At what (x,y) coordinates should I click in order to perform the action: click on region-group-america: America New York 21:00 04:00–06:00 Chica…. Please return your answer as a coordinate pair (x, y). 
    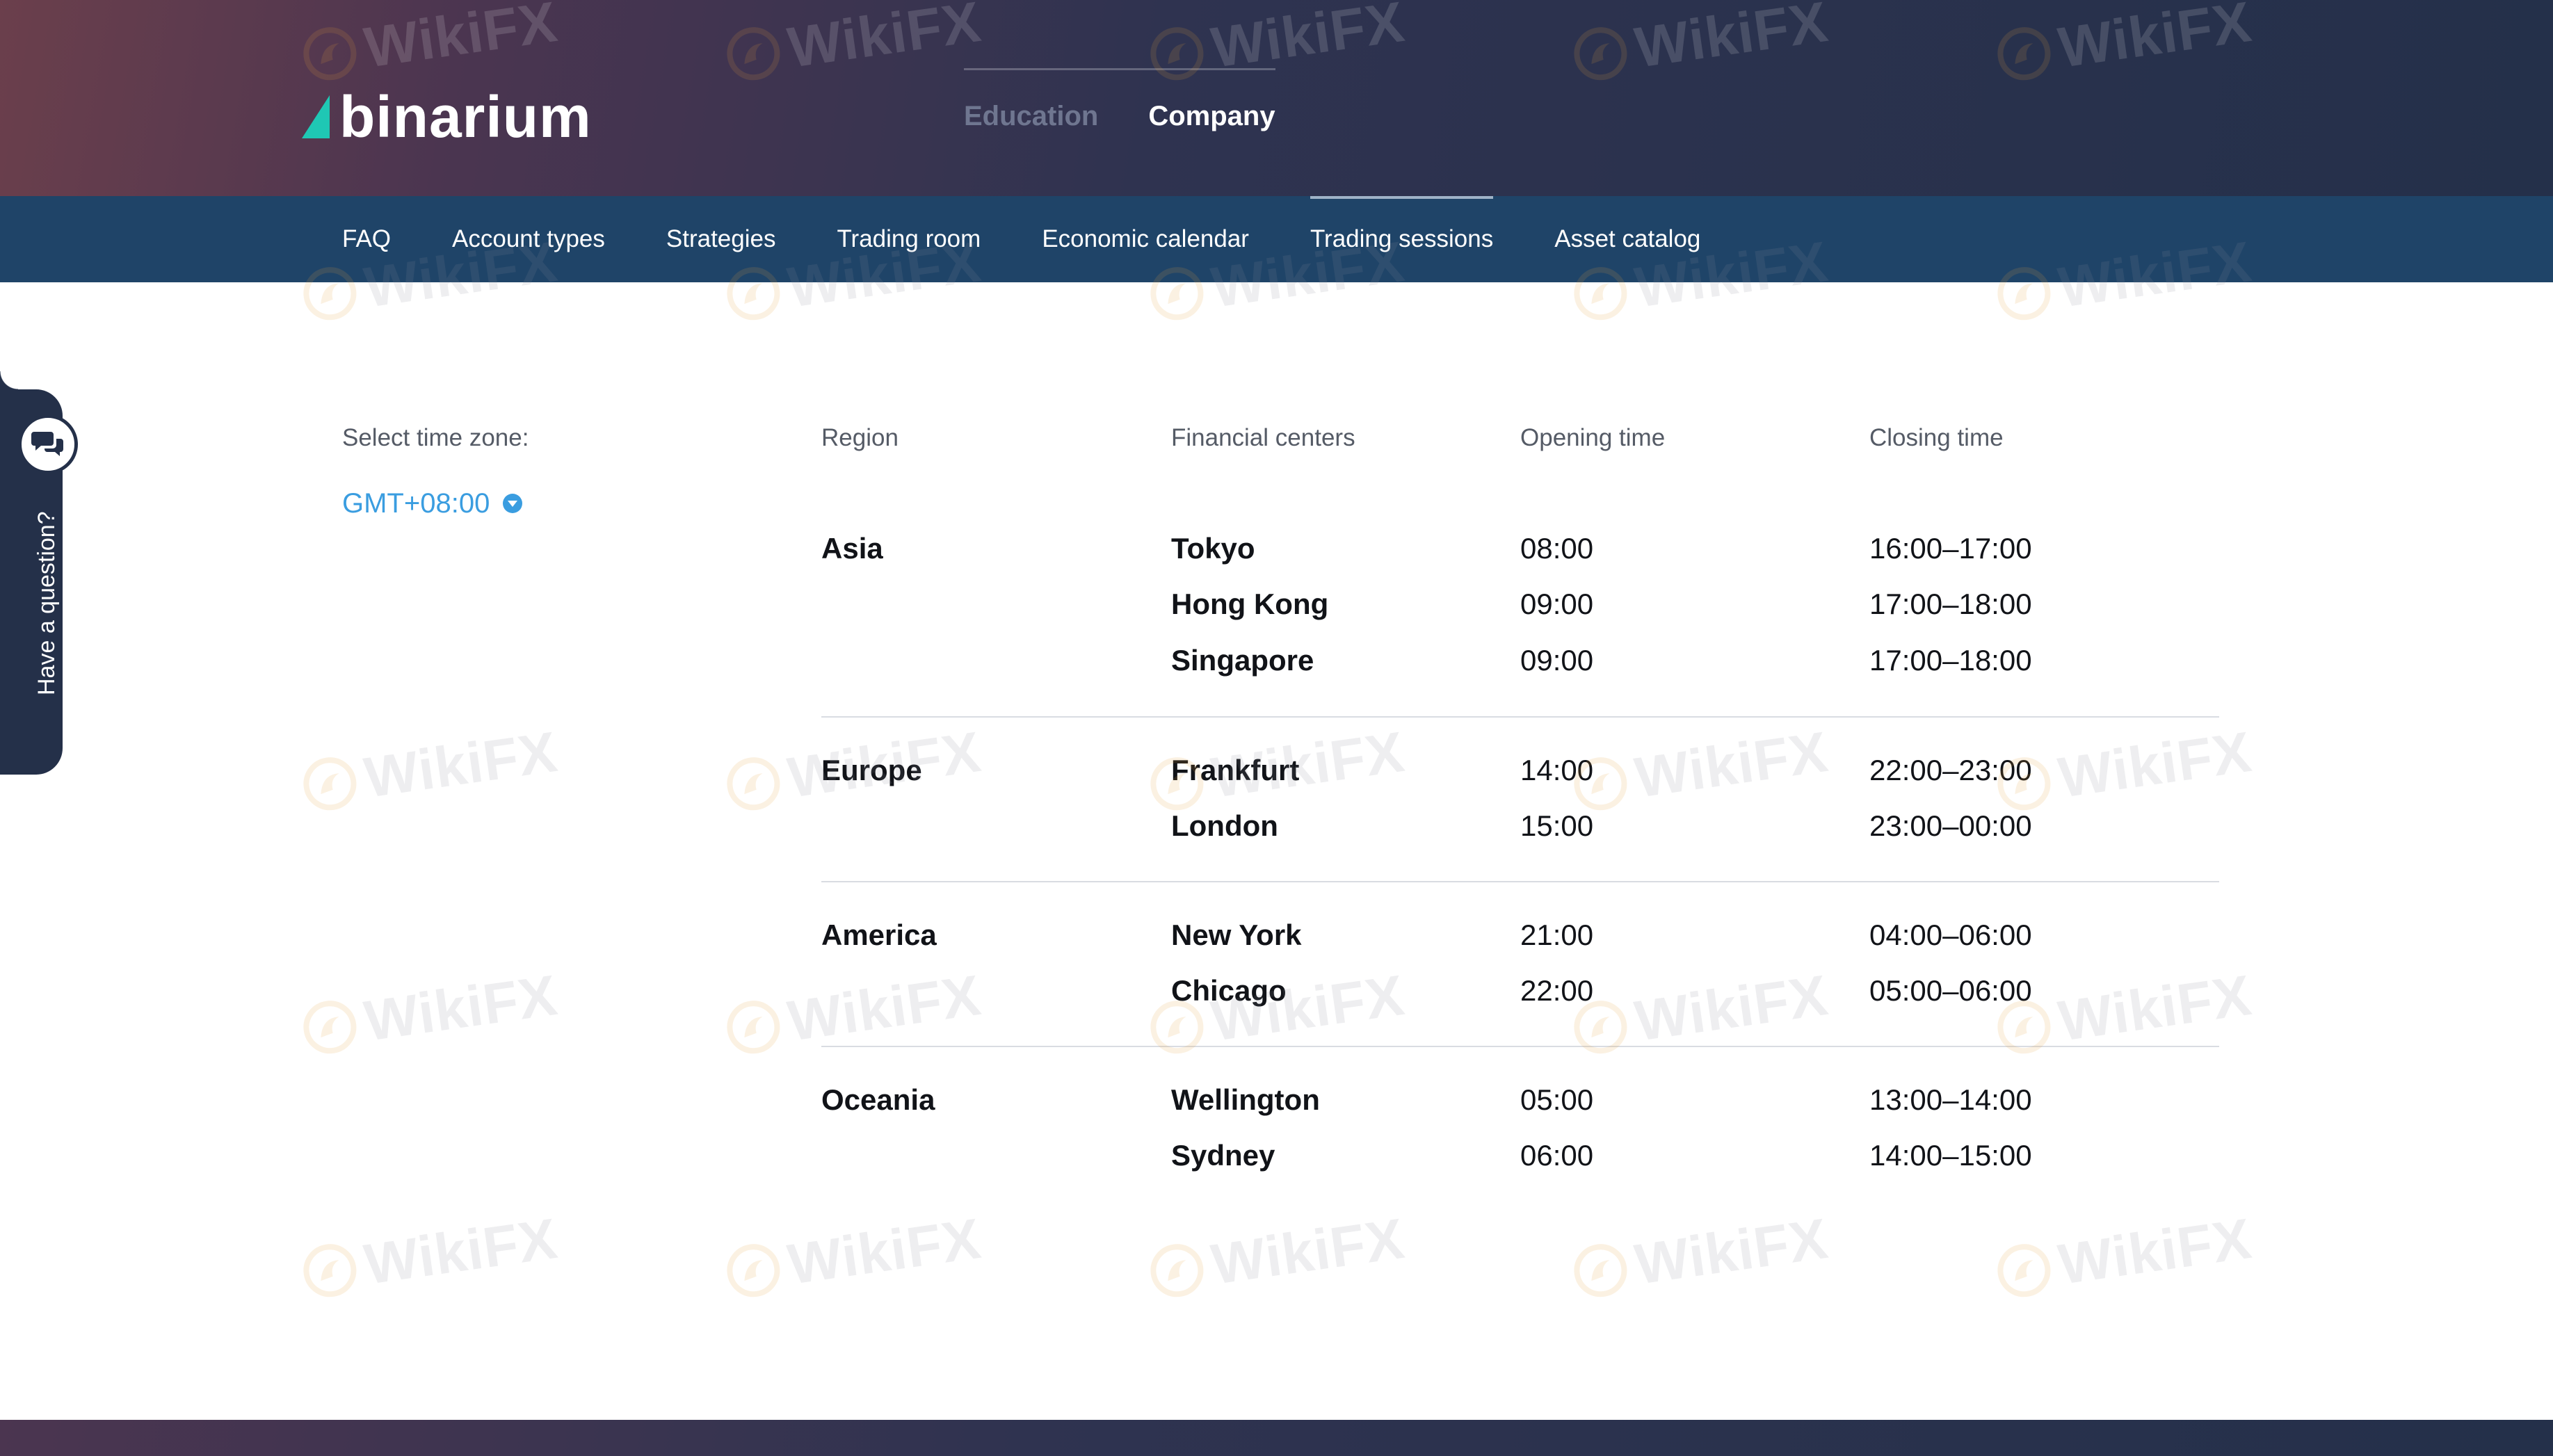
    Looking at the image, I should click on (1520, 981).